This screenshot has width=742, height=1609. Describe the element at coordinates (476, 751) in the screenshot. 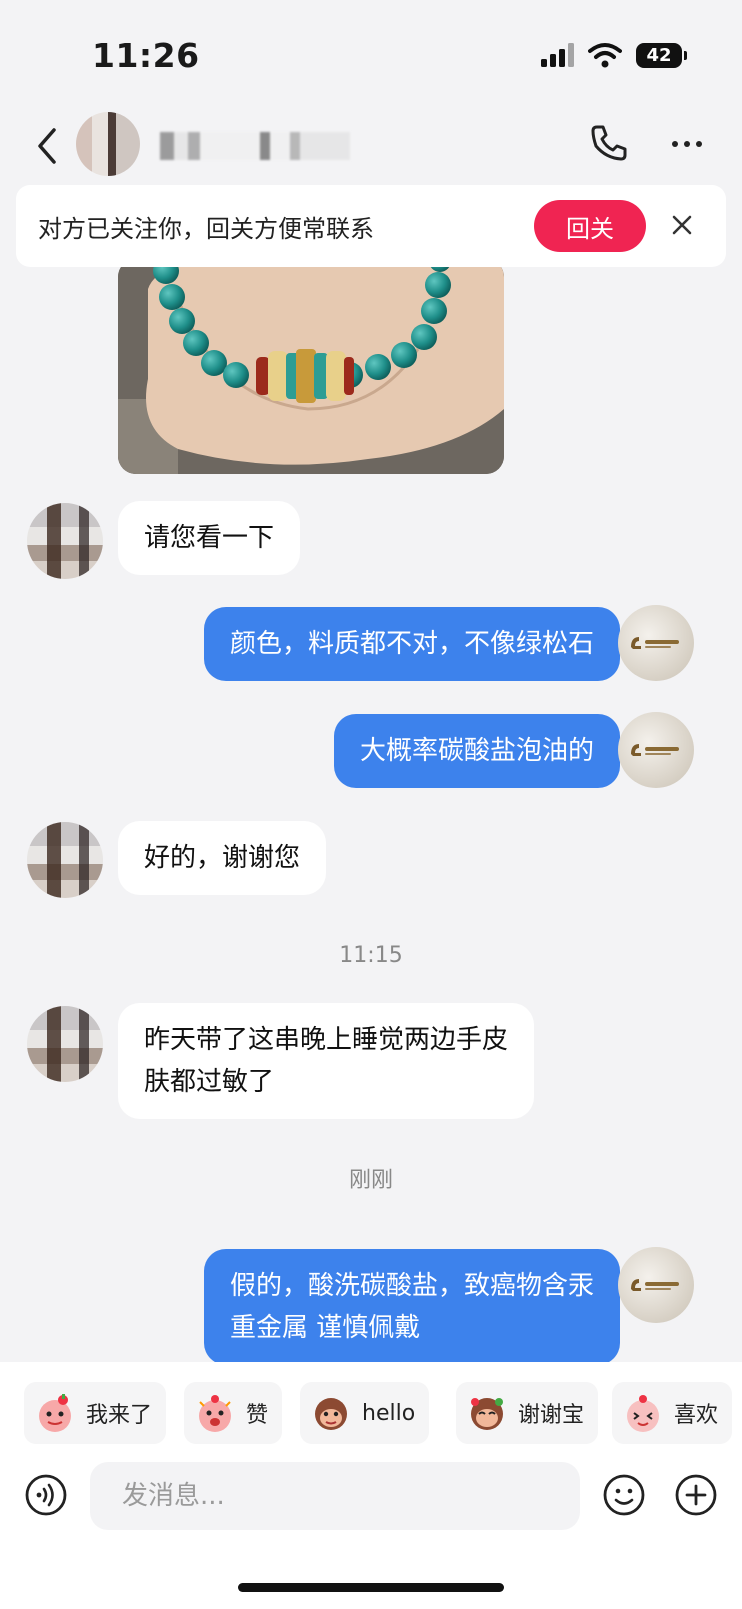

I see `message-bubble-outgoing: 大概率碳酸盐泡油的` at that location.